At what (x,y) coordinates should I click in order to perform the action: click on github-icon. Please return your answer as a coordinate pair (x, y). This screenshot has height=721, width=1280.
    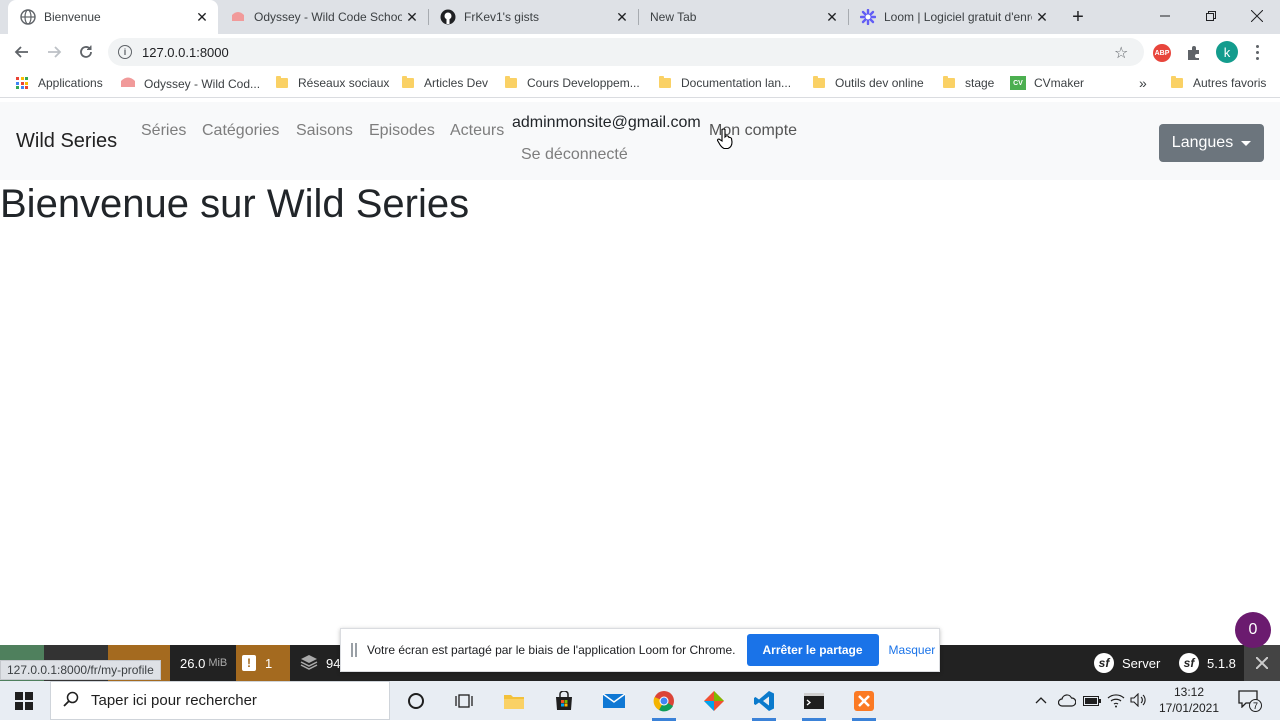
    Looking at the image, I should click on (448, 17).